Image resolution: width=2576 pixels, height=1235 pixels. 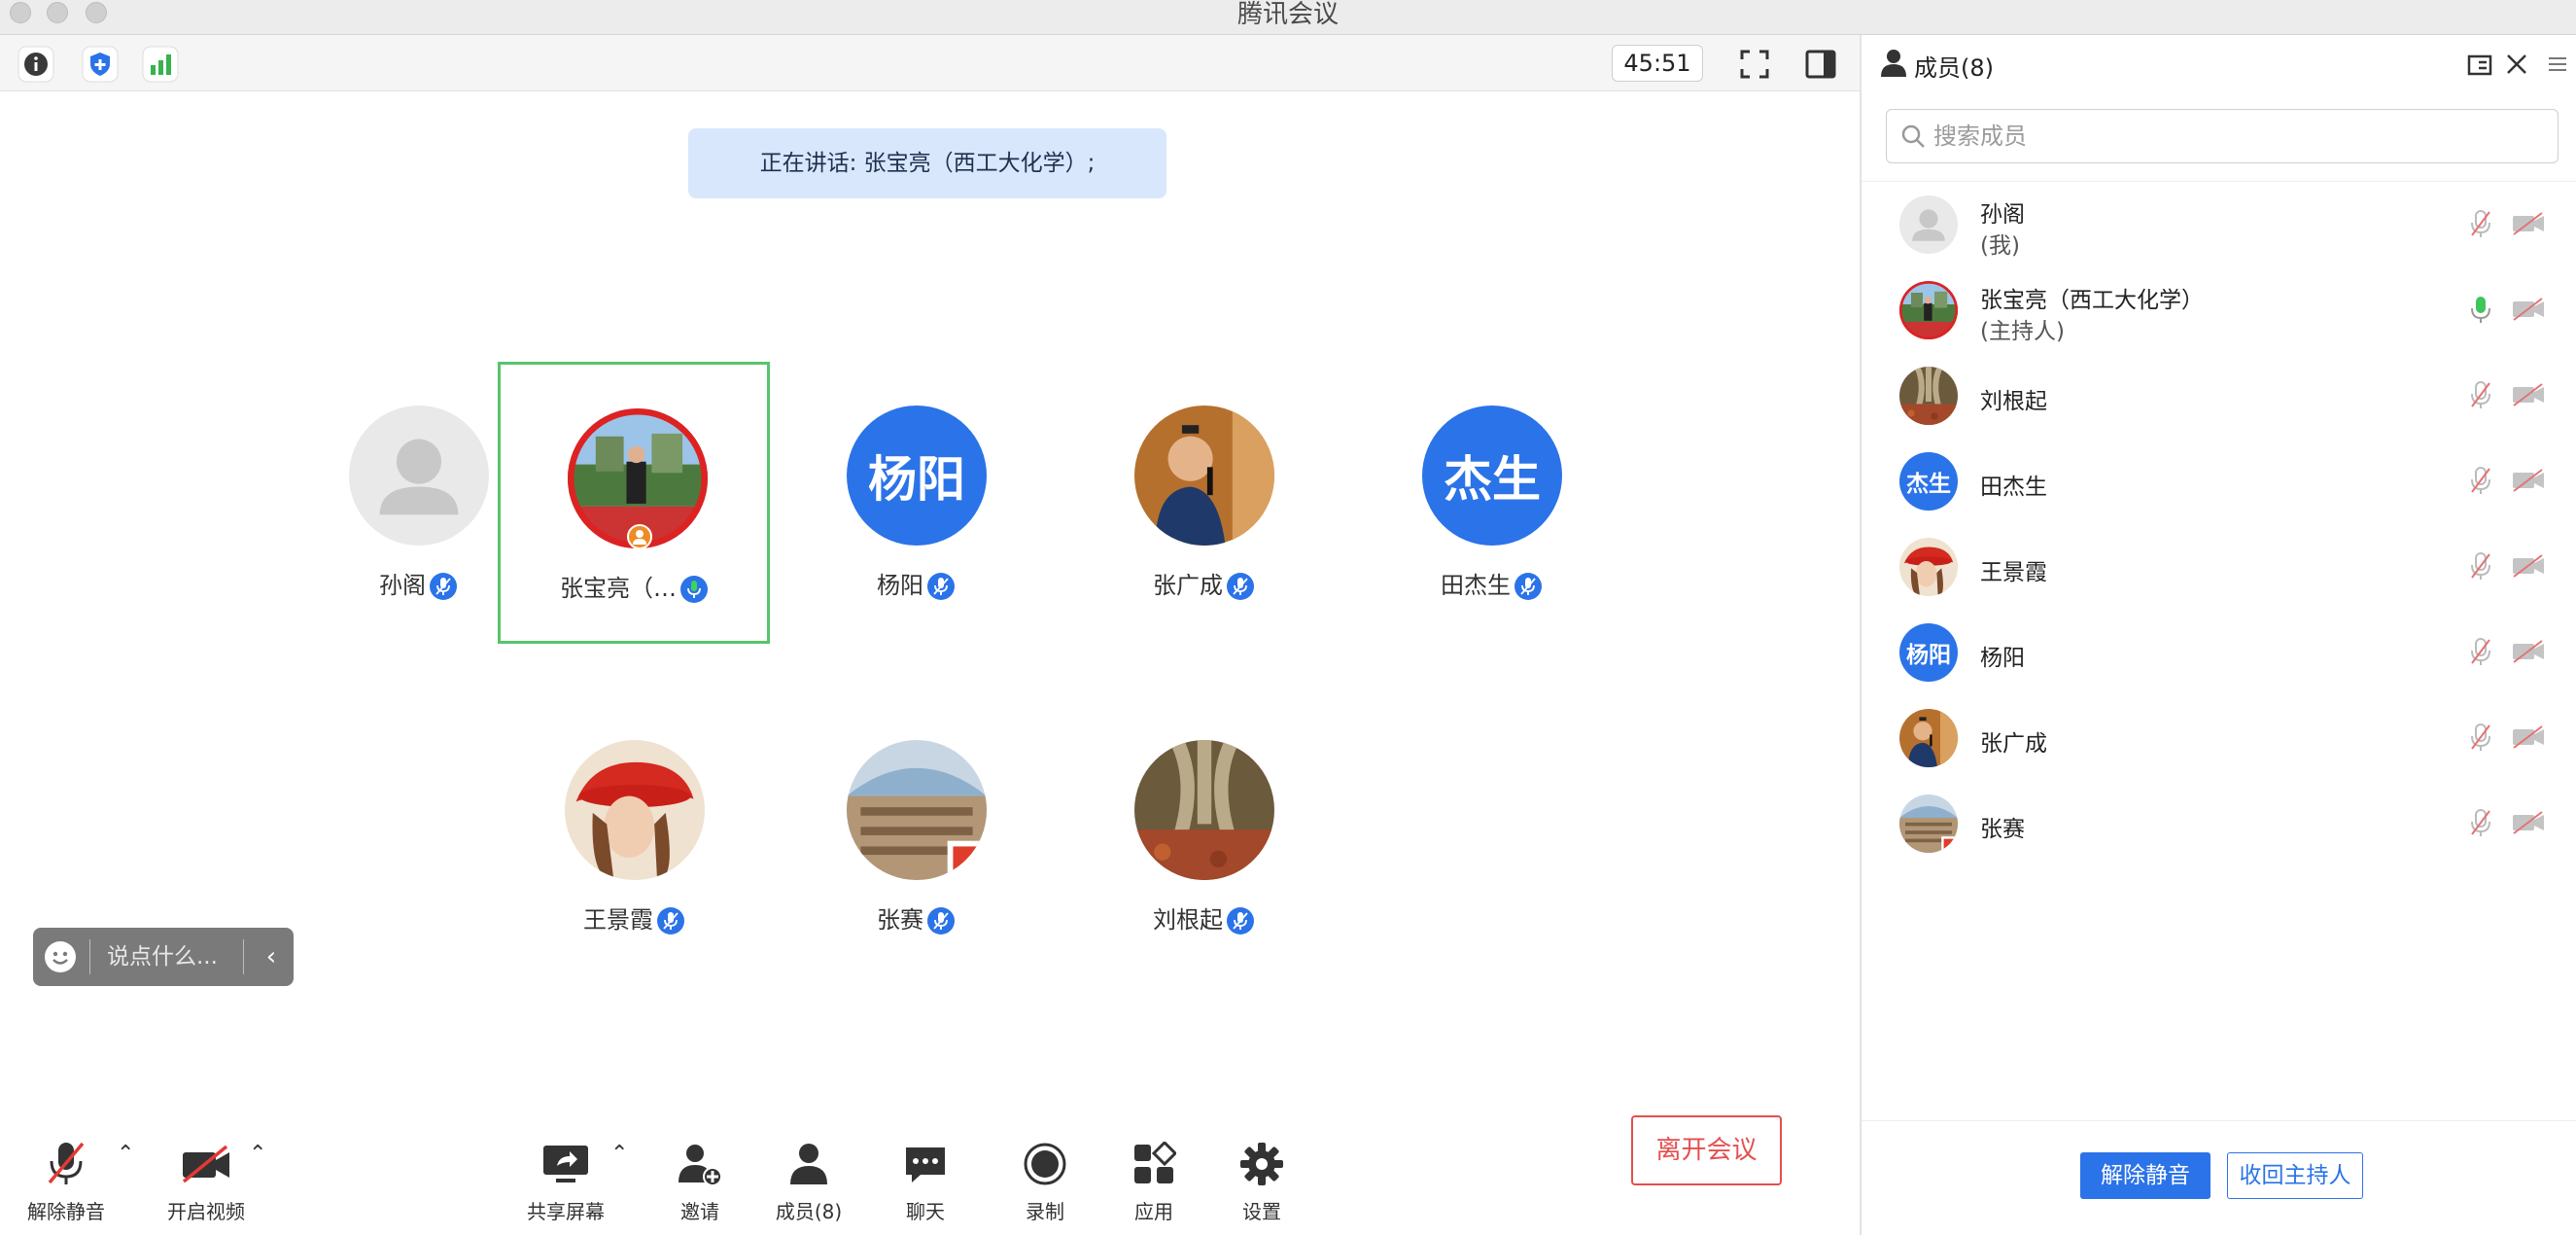 I want to click on participant-name: 杨阳, so click(x=916, y=583).